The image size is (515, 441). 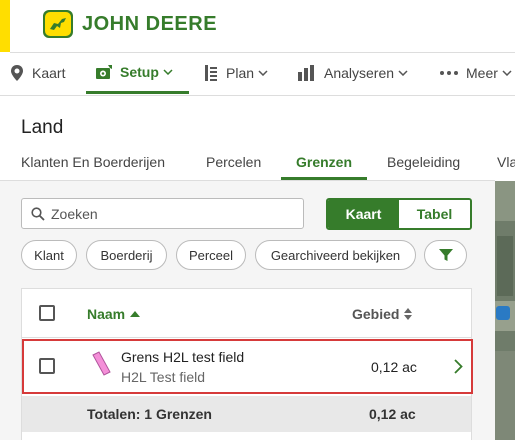 What do you see at coordinates (49, 255) in the screenshot?
I see `filter-chip-klant: Klant` at bounding box center [49, 255].